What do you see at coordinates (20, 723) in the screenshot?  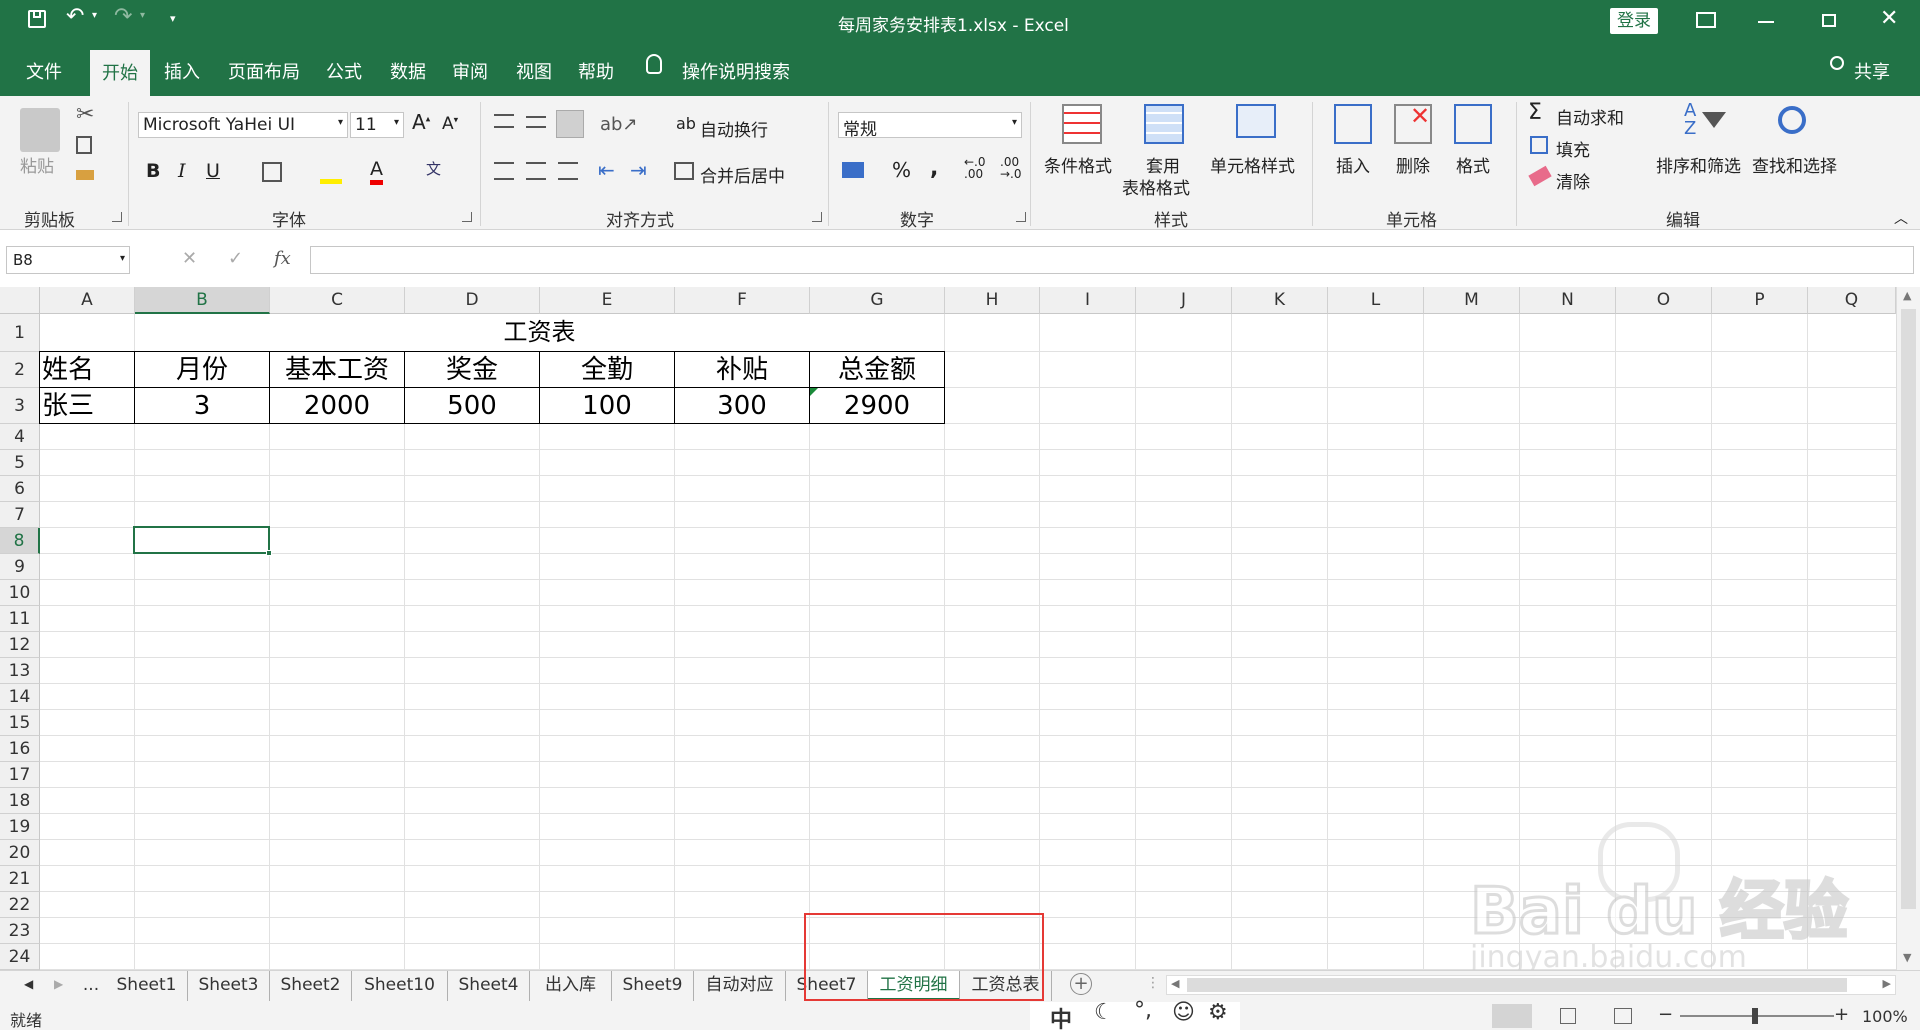 I see `row-header-15: 15` at bounding box center [20, 723].